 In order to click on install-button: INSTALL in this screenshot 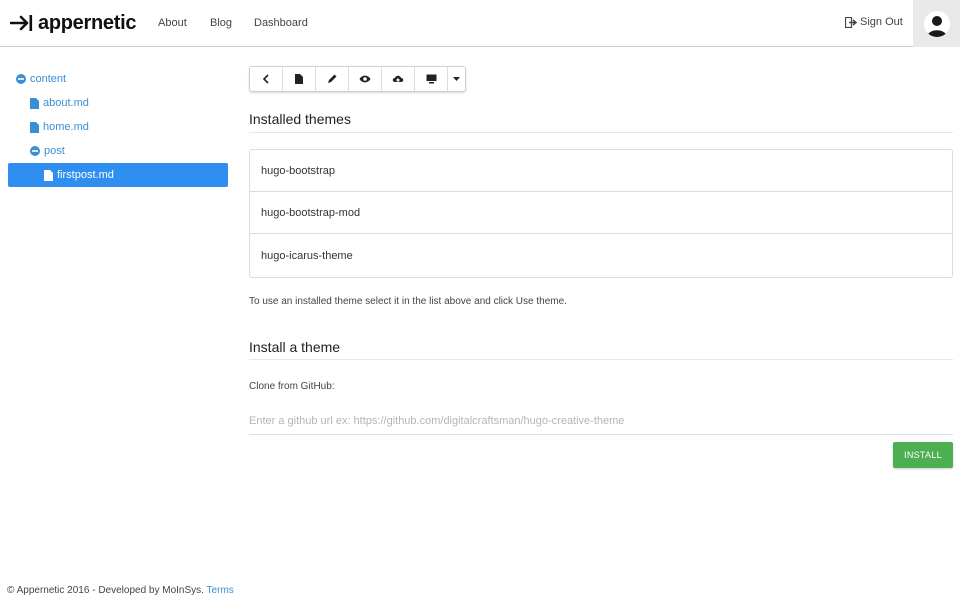, I will do `click(923, 455)`.